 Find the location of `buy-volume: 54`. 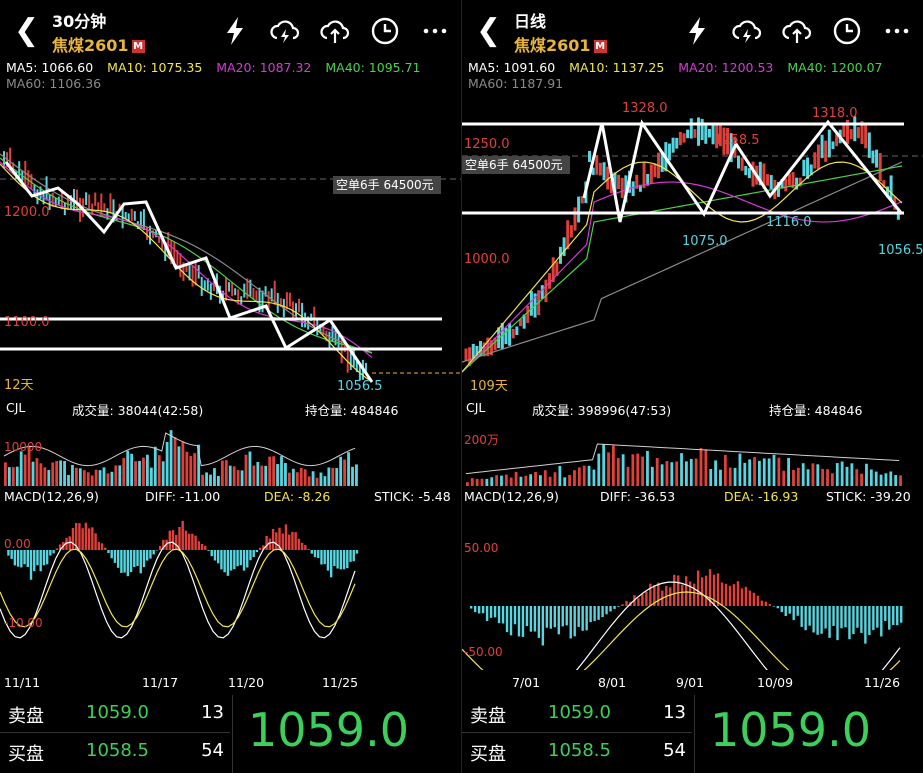

buy-volume: 54 is located at coordinates (674, 750).